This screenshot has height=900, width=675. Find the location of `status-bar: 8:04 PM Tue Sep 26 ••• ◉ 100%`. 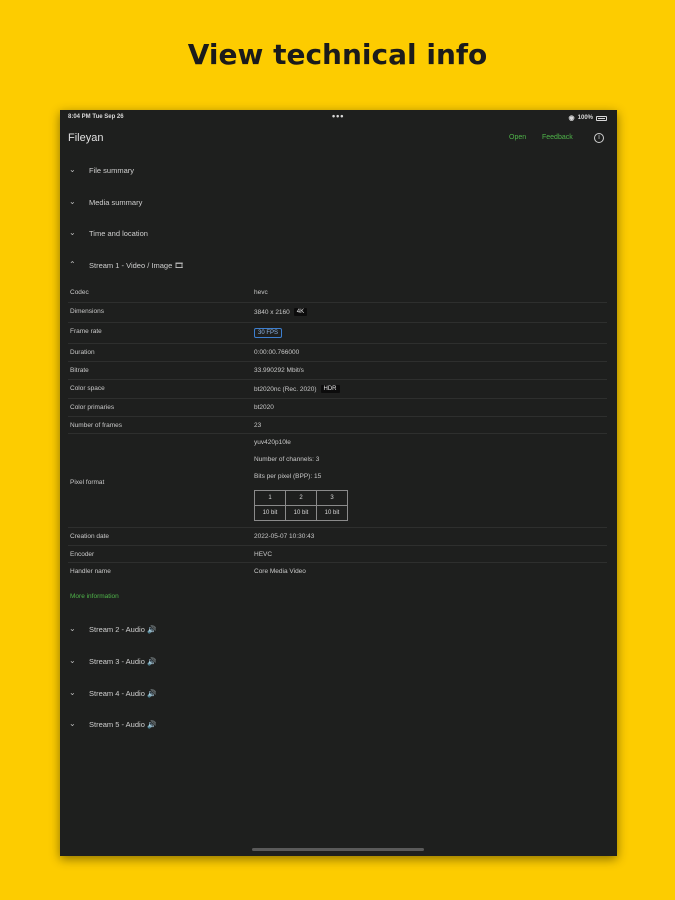

status-bar: 8:04 PM Tue Sep 26 ••• ◉ 100% is located at coordinates (338, 118).